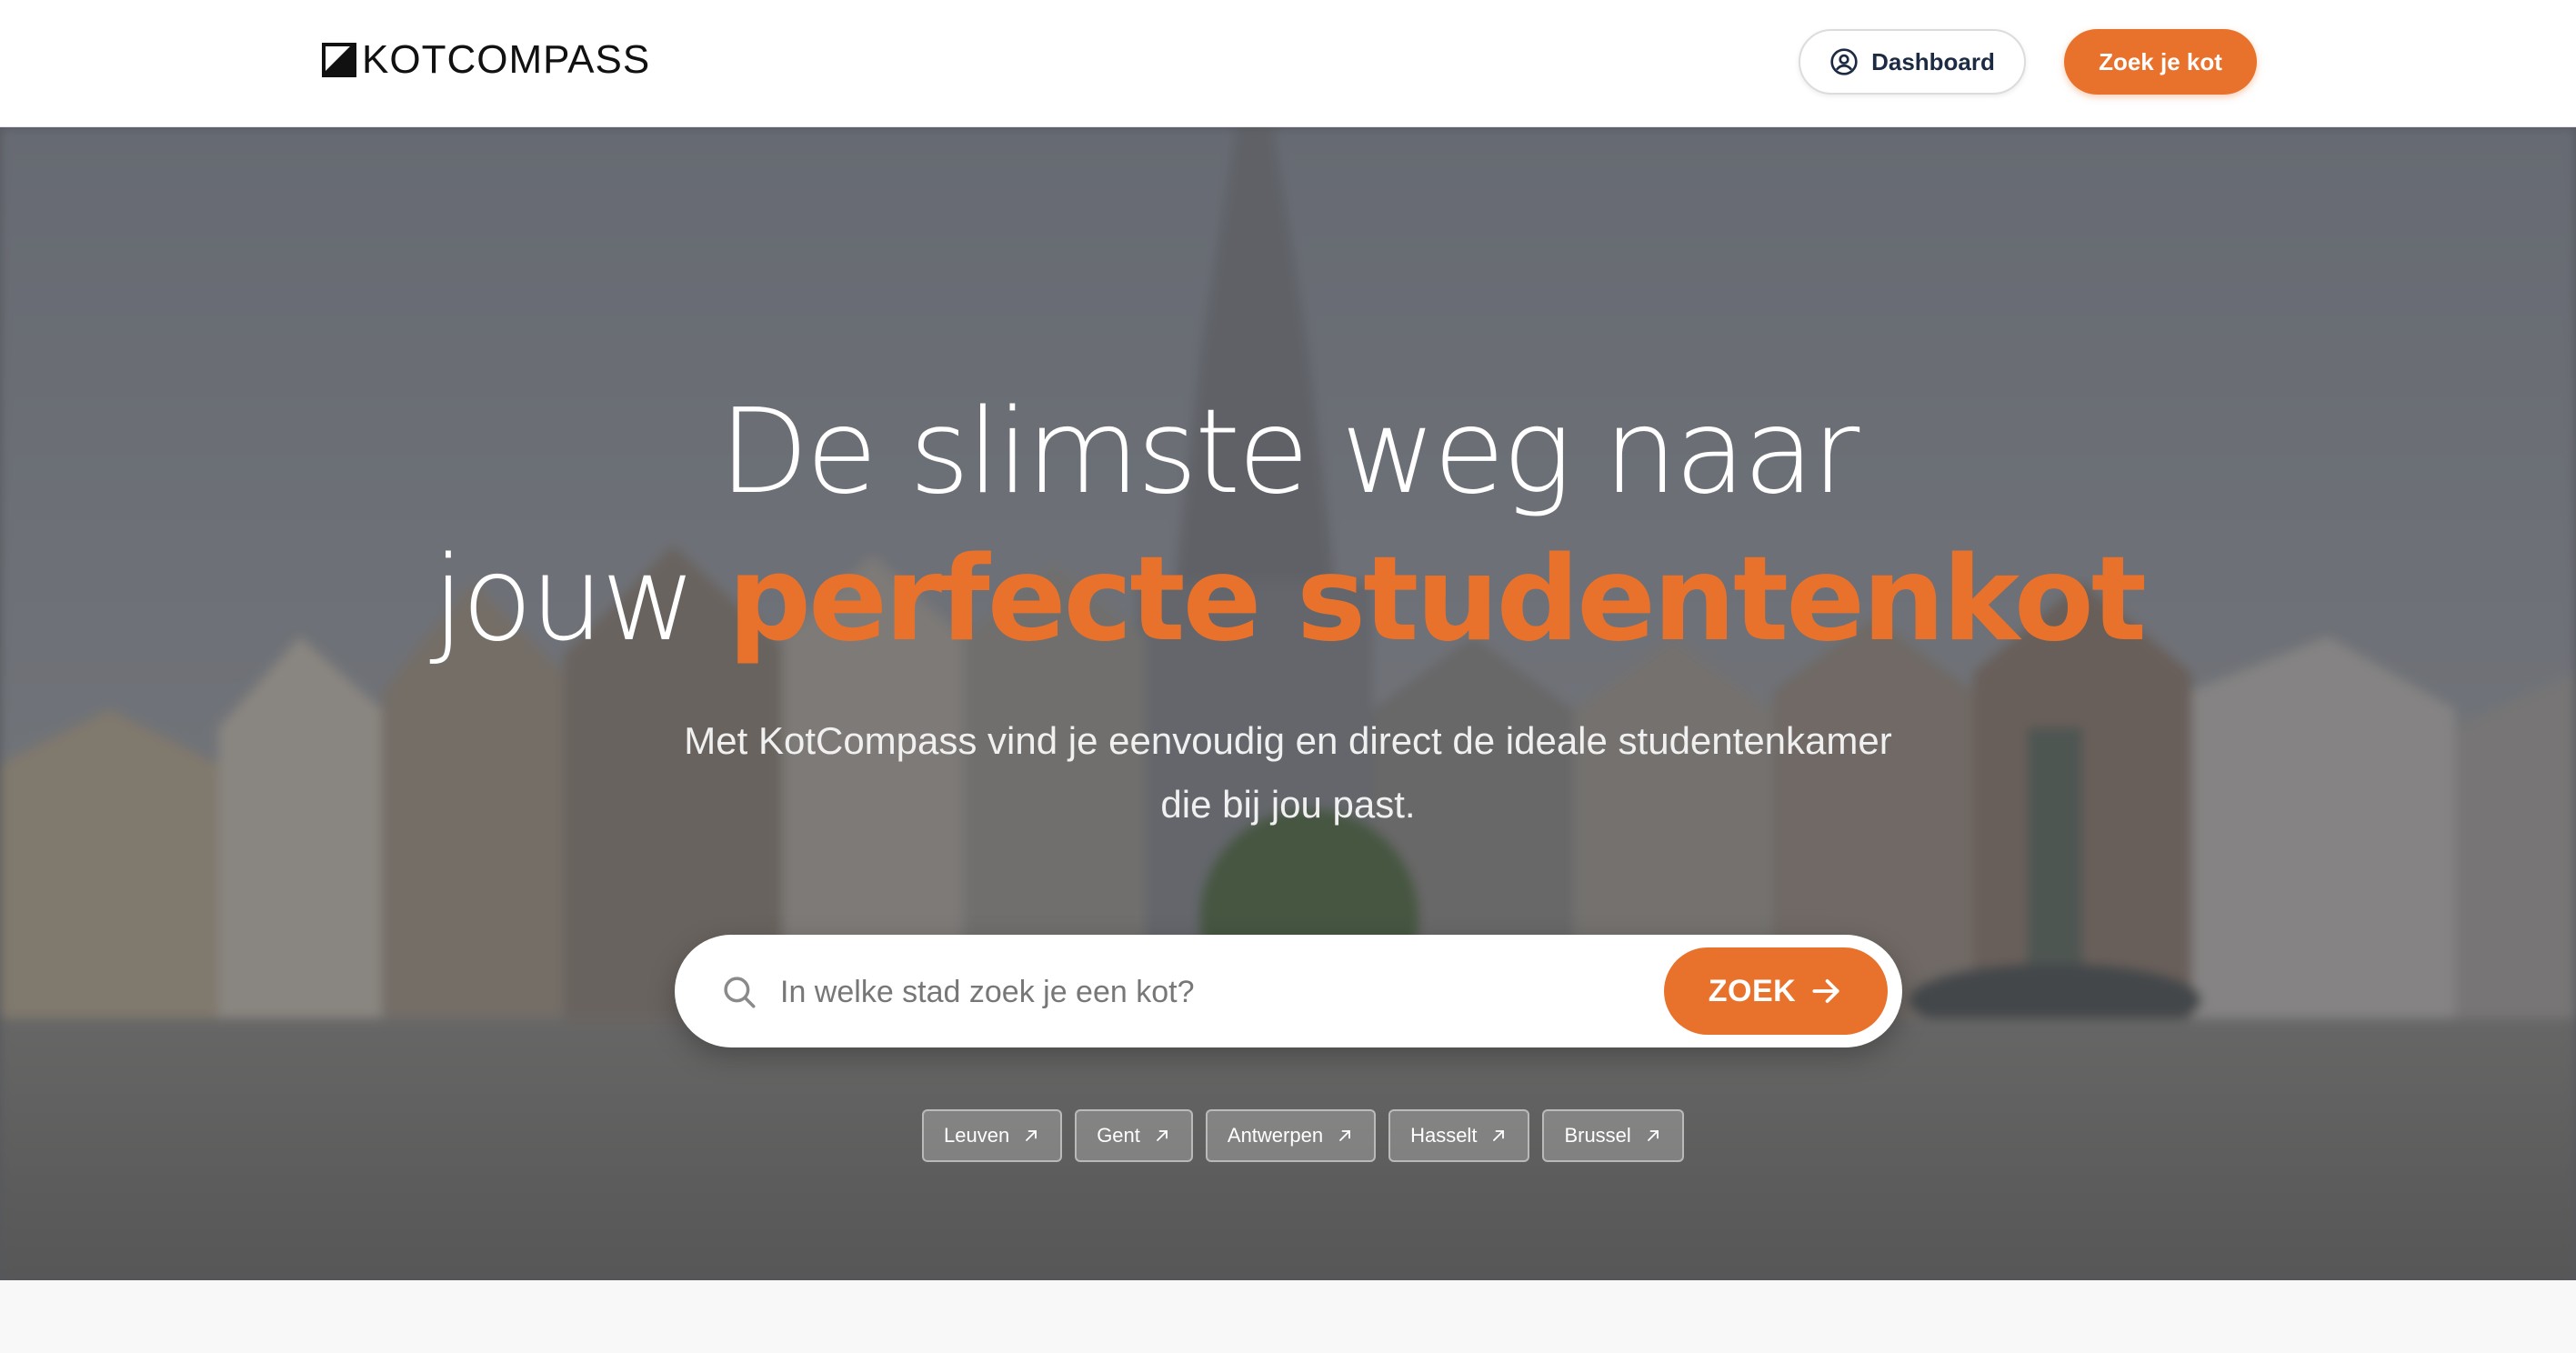  I want to click on next-section, so click(1288, 1317).